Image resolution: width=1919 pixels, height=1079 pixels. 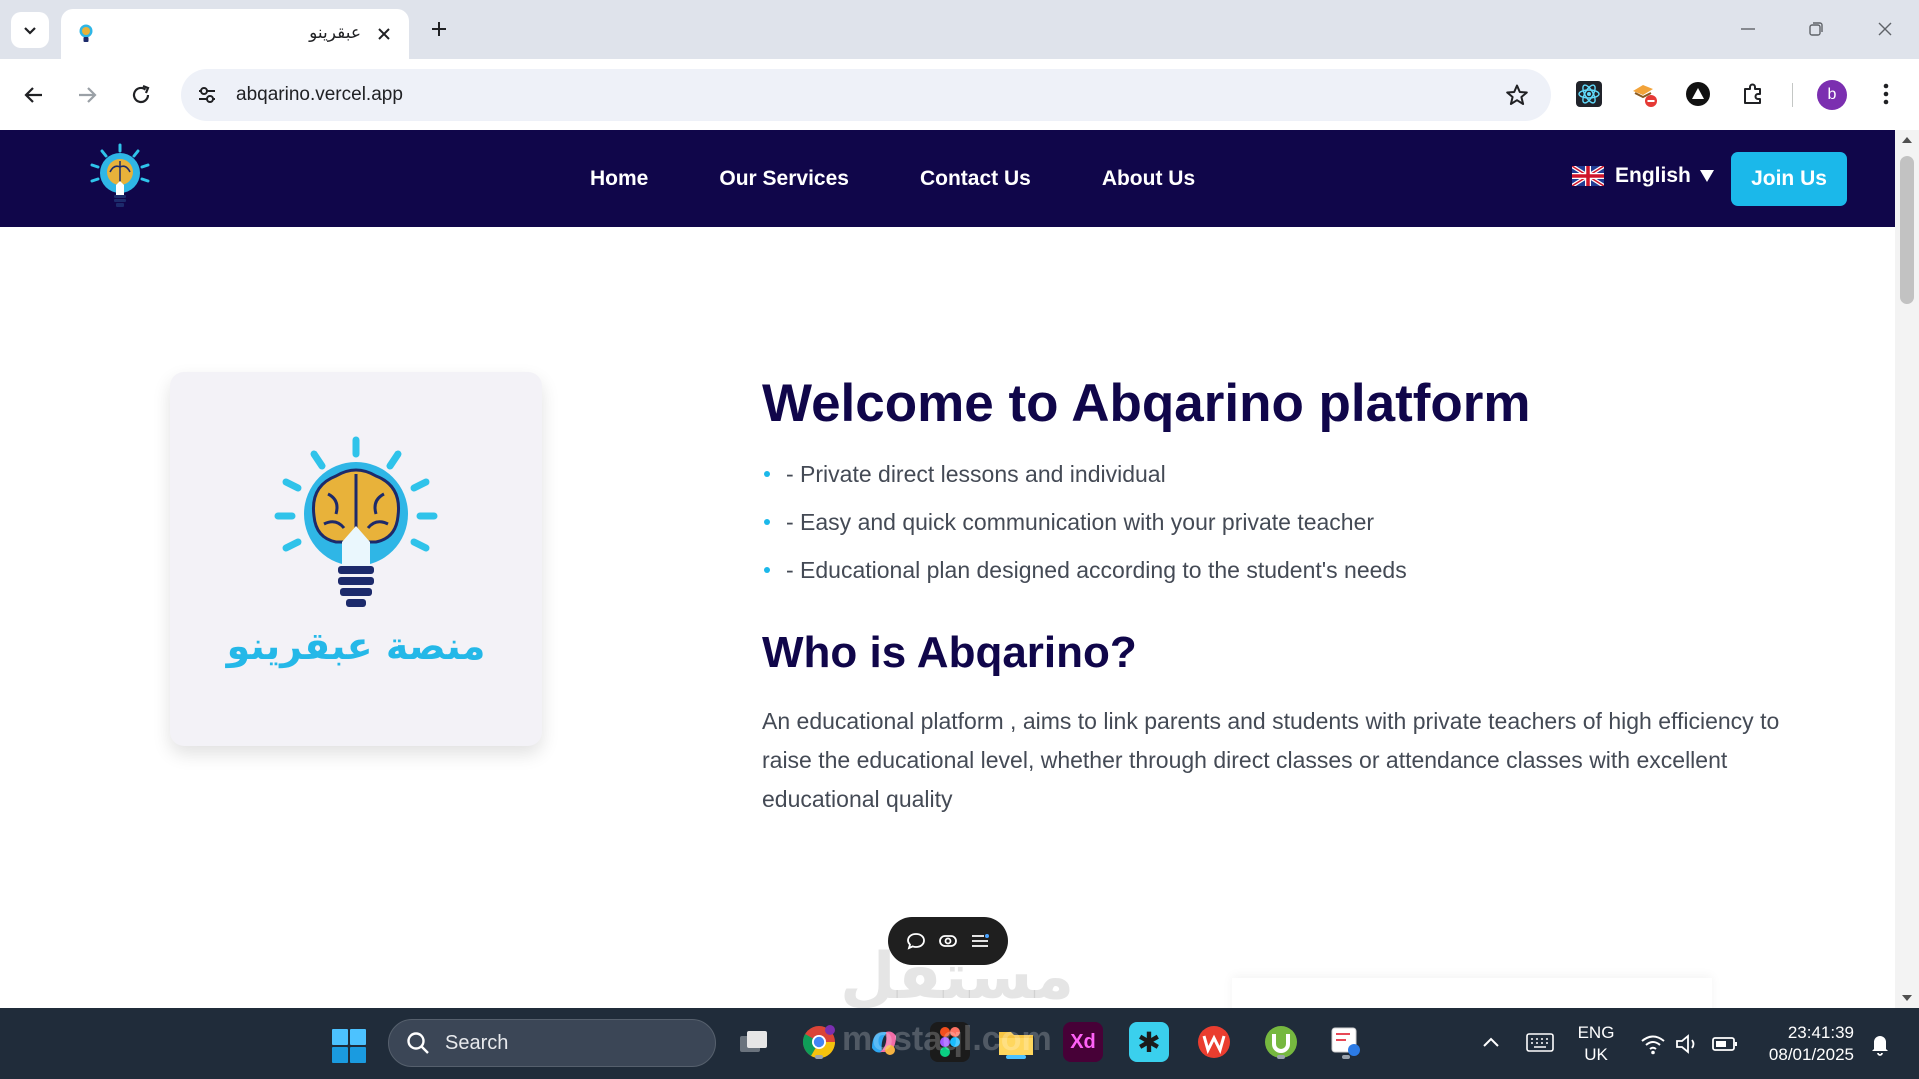 I want to click on taskbar-task-view, so click(x=754, y=1042).